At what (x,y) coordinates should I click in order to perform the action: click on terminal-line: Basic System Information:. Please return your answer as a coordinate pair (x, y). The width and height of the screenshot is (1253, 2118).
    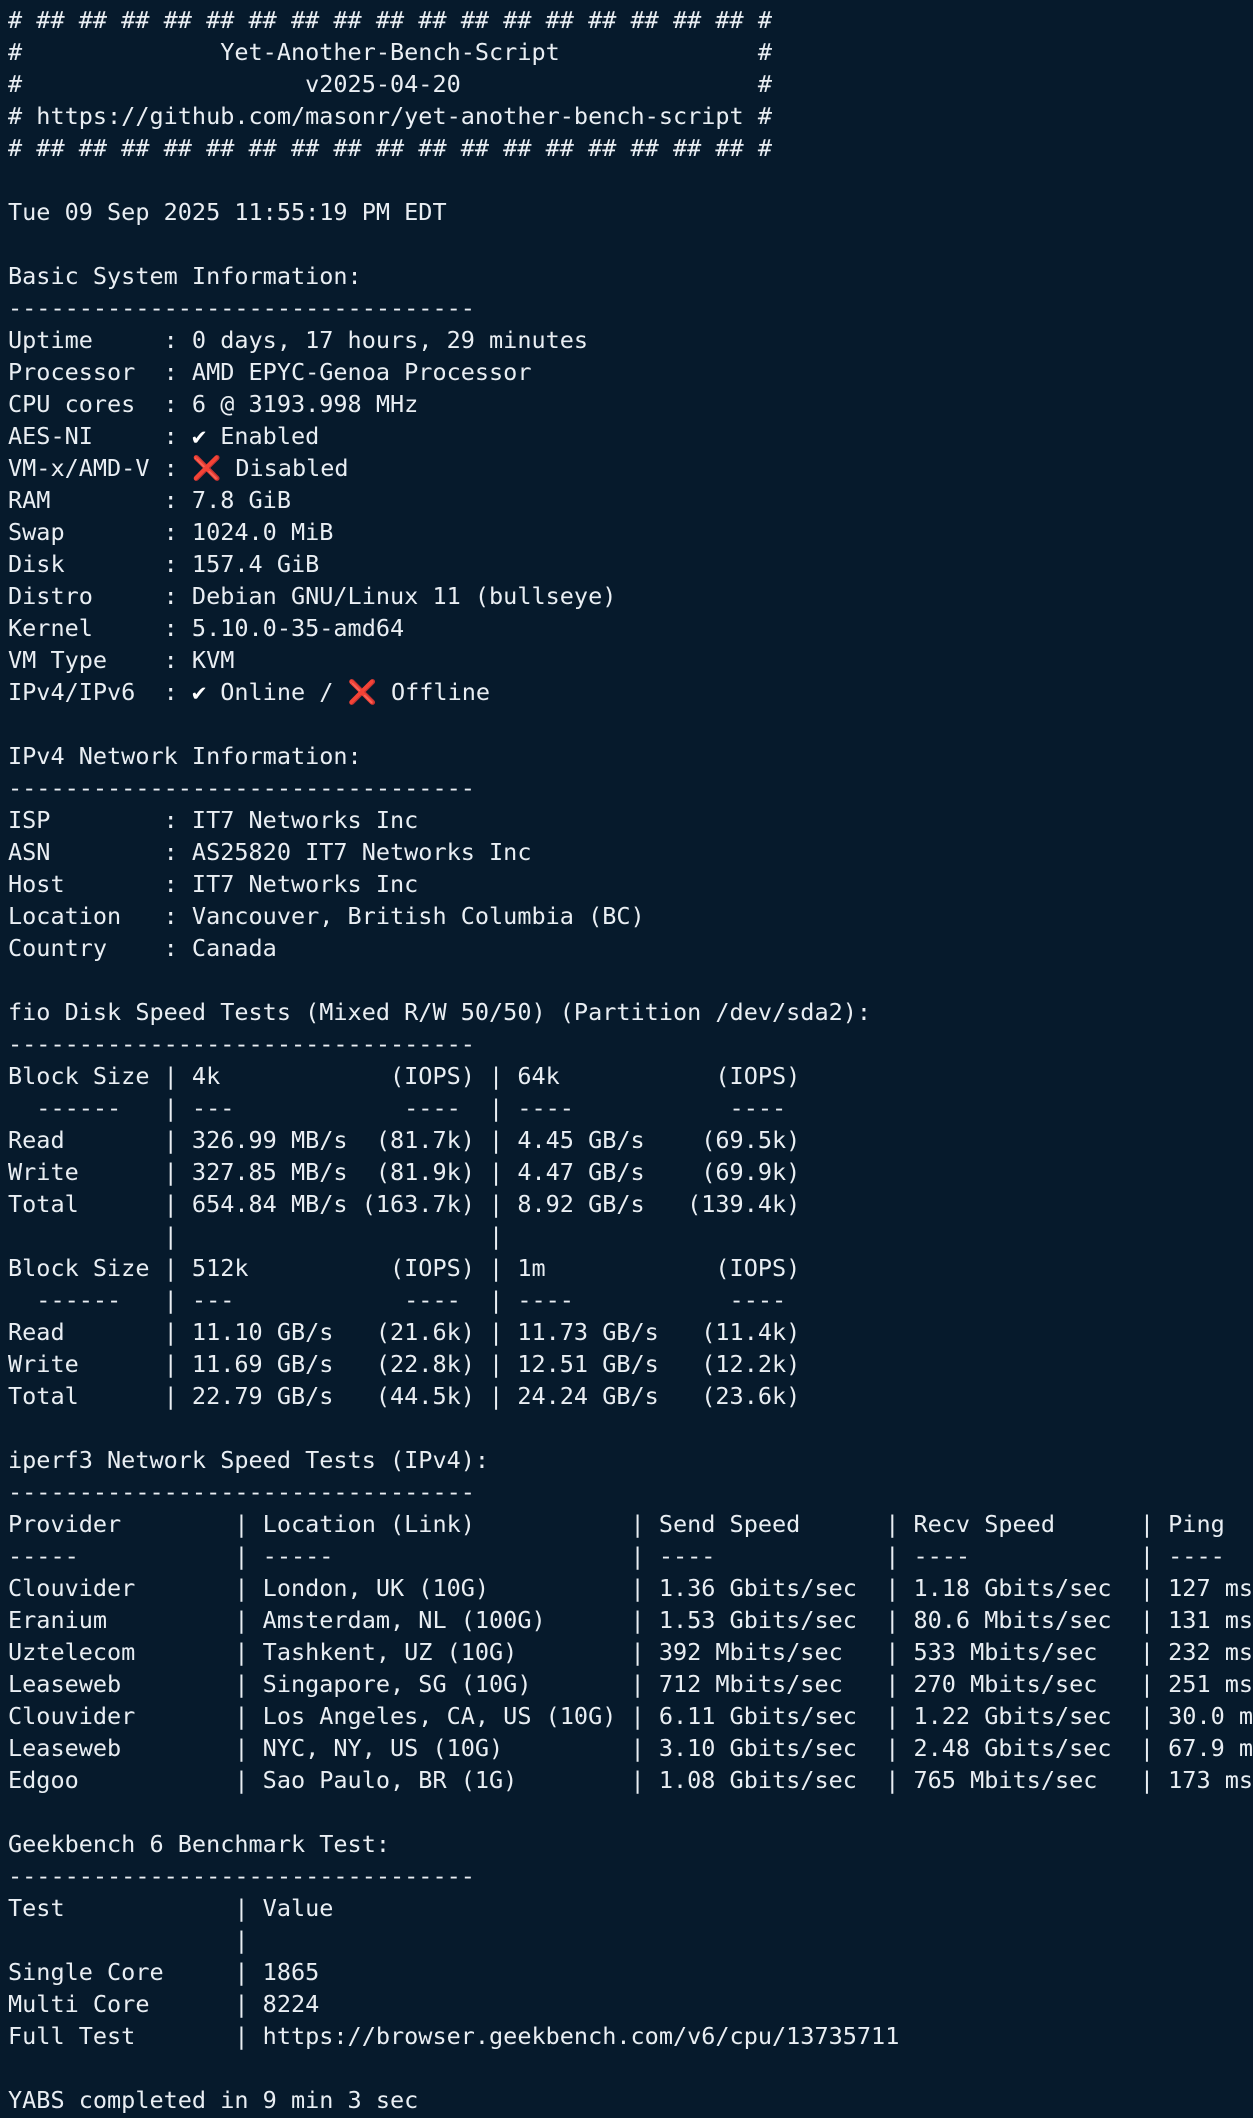
    Looking at the image, I should click on (185, 276).